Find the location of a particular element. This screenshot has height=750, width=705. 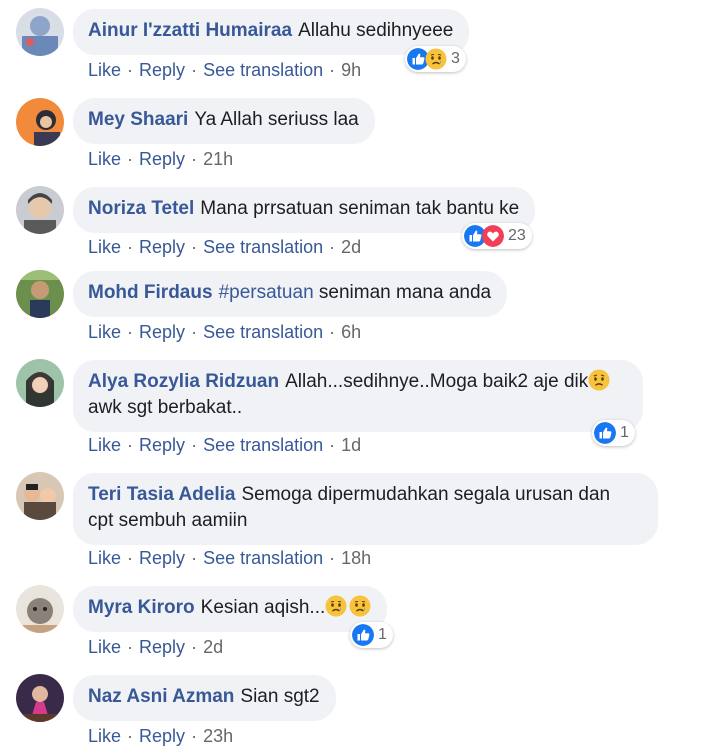

comment-text: Semoga dipermudahkan segala urusan dan is located at coordinates (426, 494).